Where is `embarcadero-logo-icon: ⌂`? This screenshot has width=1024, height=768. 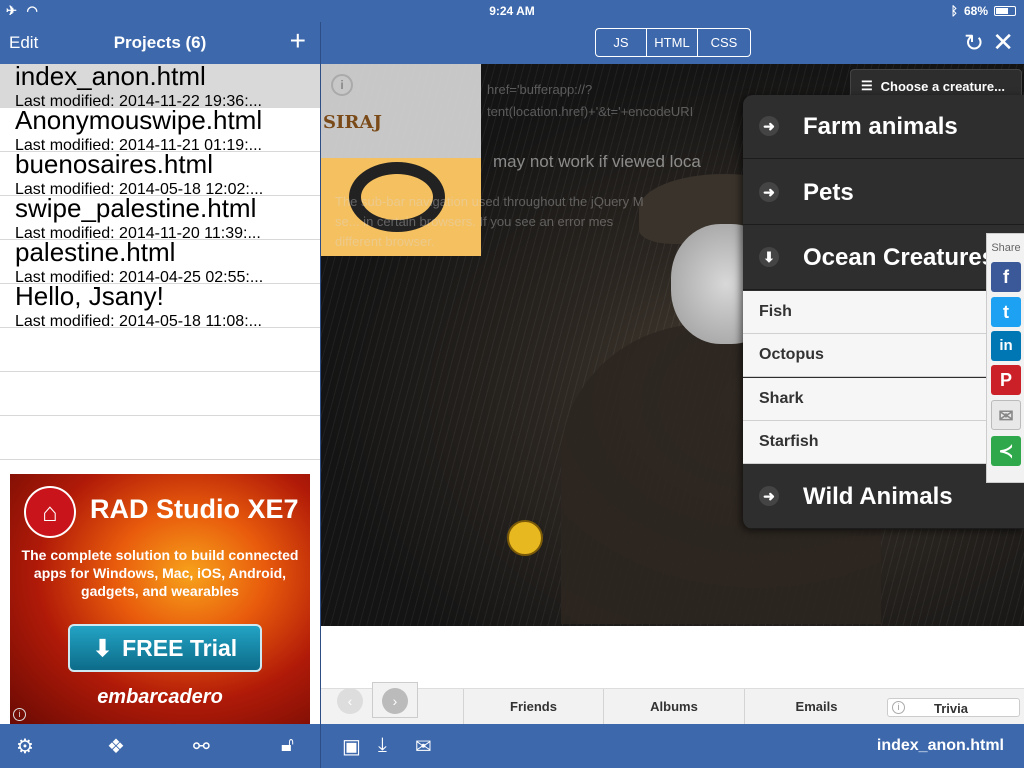
embarcadero-logo-icon: ⌂ is located at coordinates (50, 512).